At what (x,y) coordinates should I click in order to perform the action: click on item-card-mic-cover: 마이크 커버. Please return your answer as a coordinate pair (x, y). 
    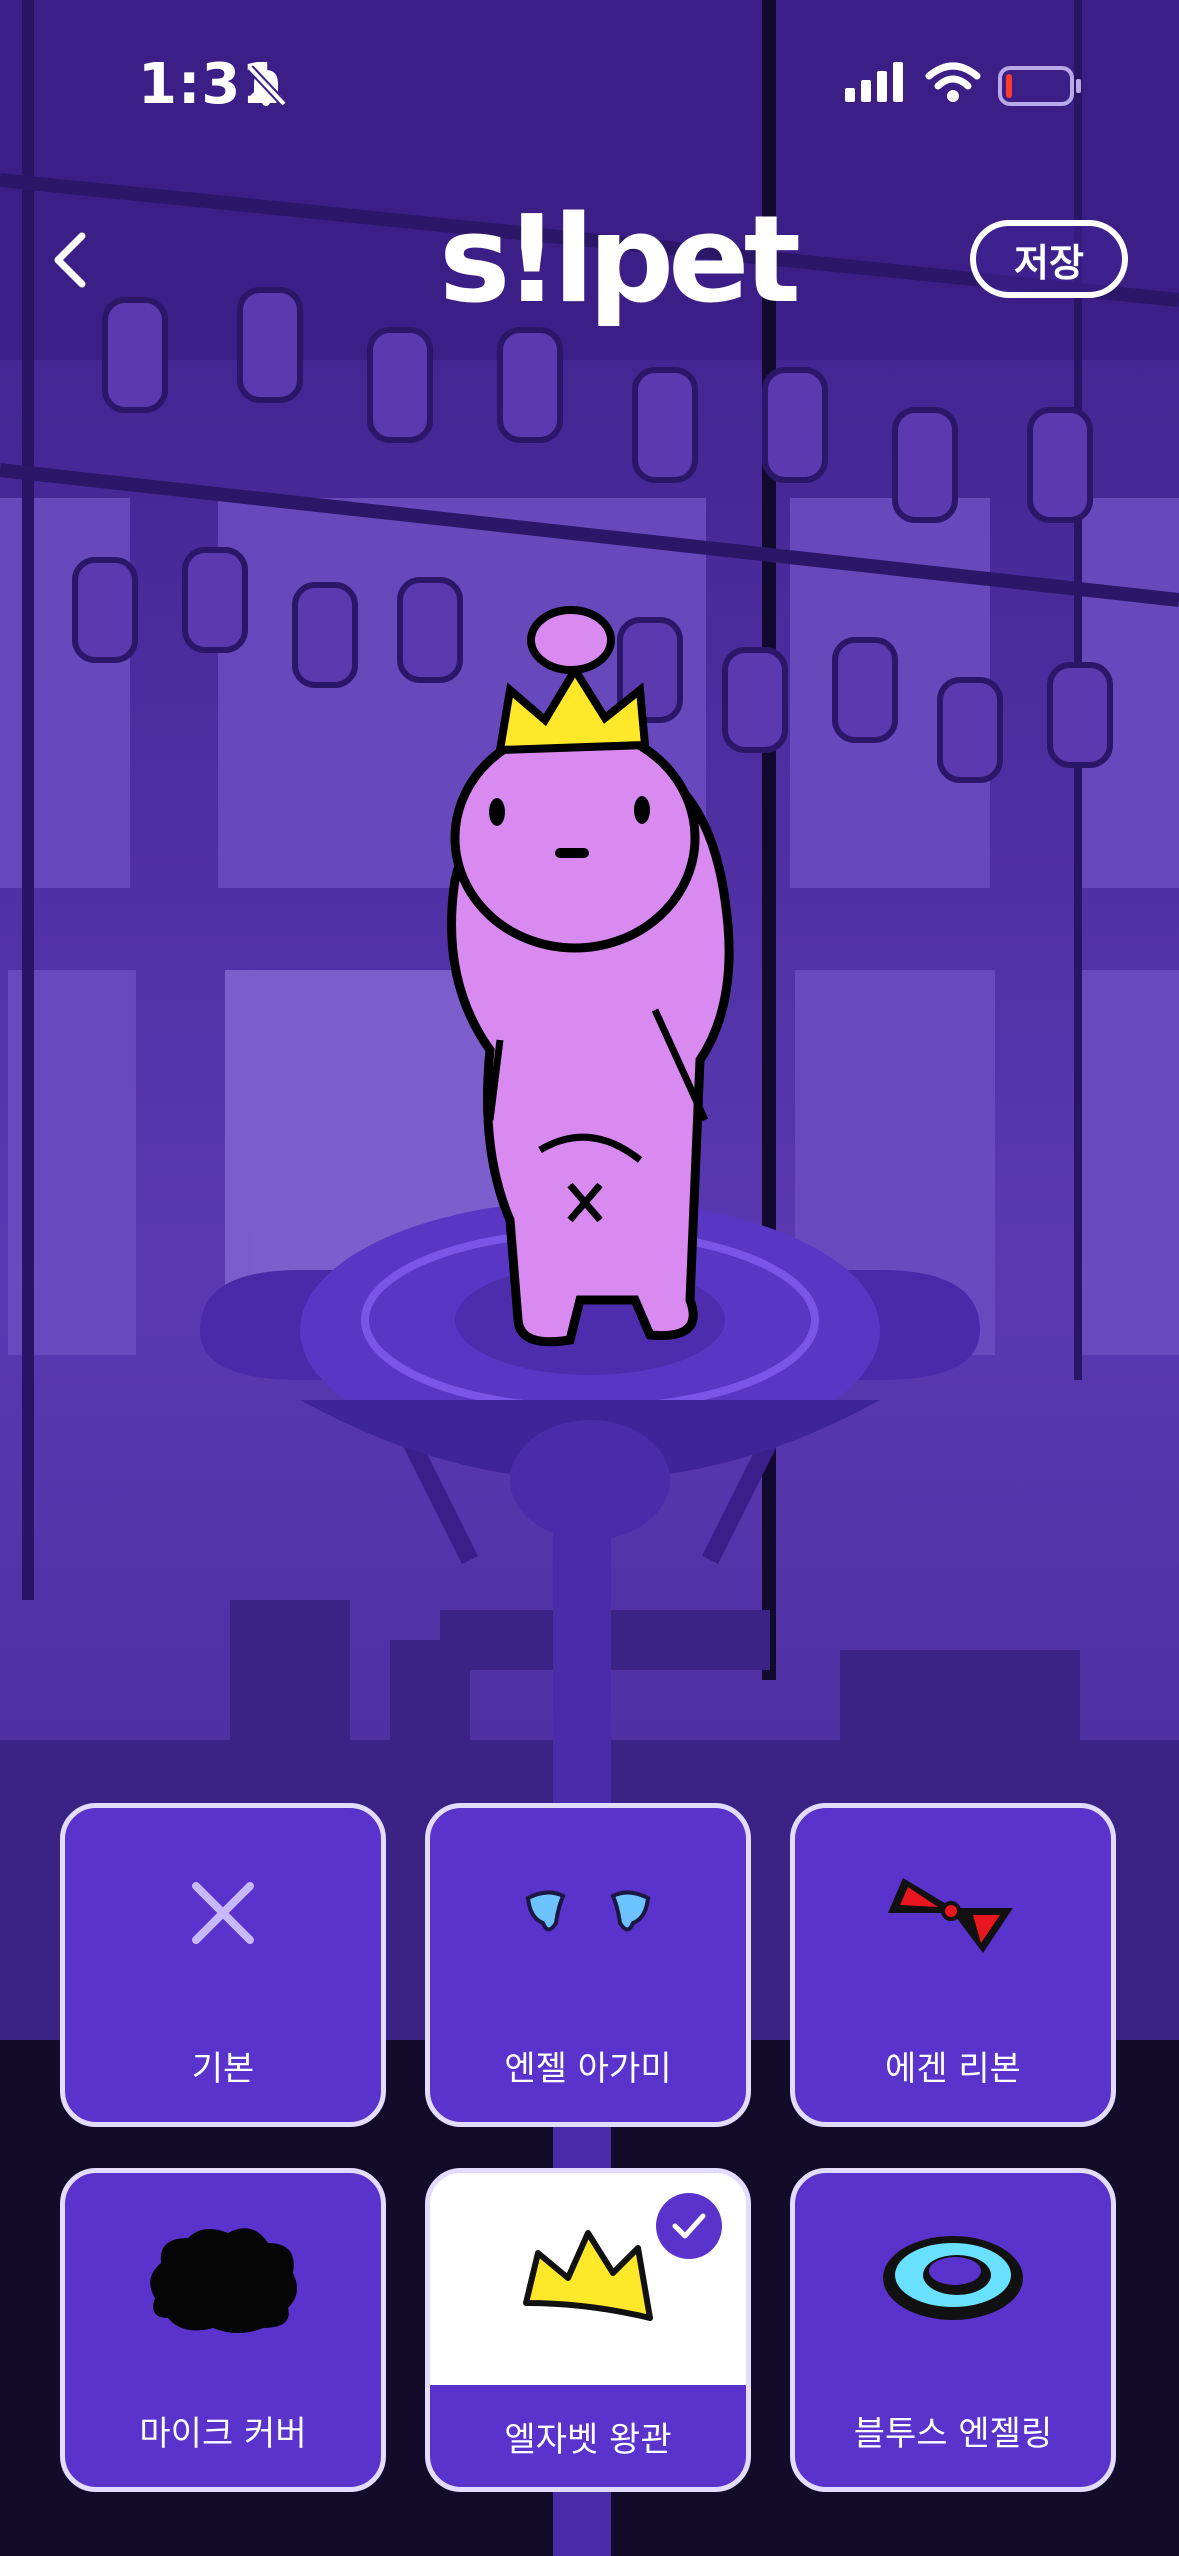
    Looking at the image, I should click on (223, 2330).